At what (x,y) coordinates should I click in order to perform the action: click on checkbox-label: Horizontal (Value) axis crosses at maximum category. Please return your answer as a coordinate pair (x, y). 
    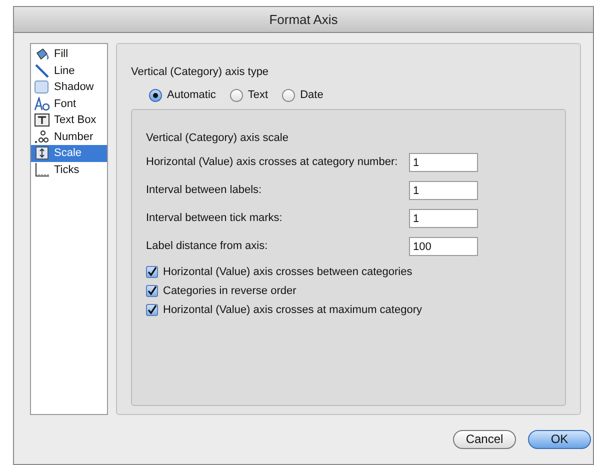
    Looking at the image, I should click on (292, 310).